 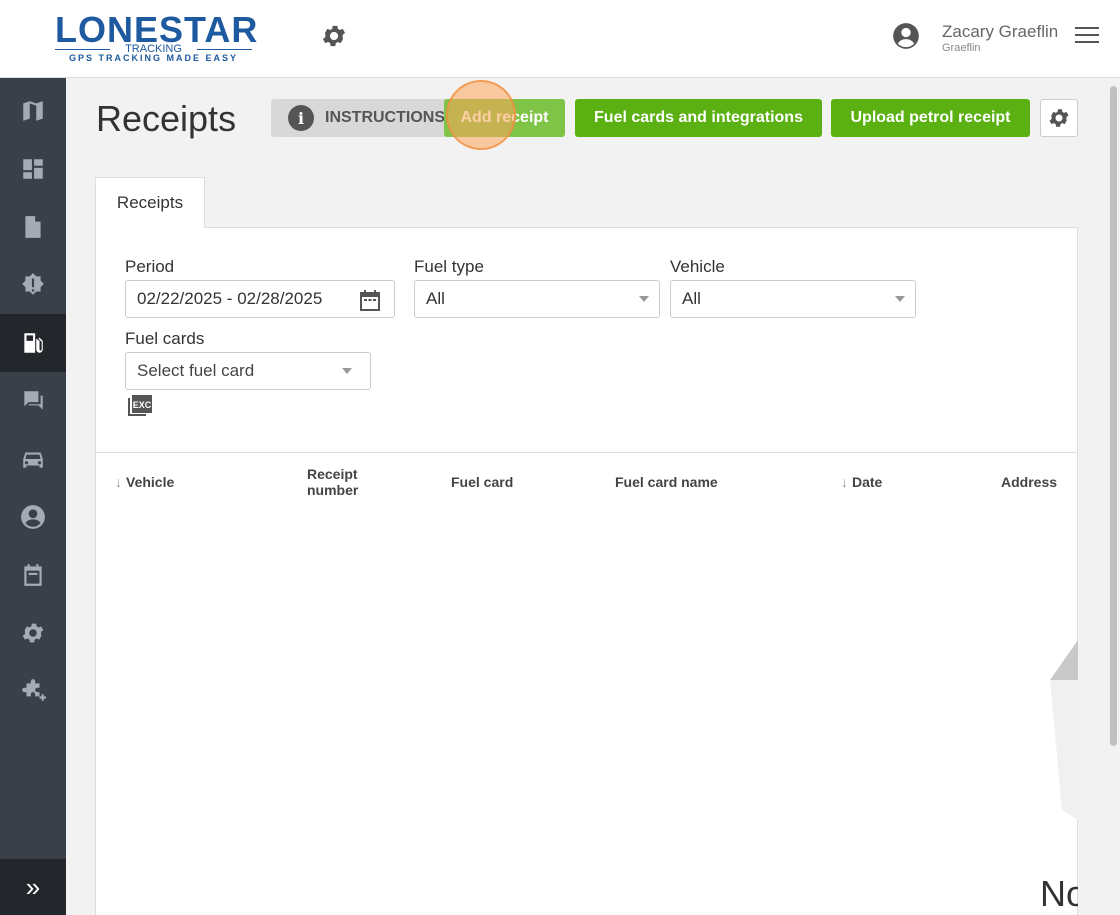 I want to click on sidebar-item-vehicles, so click(x=33, y=459).